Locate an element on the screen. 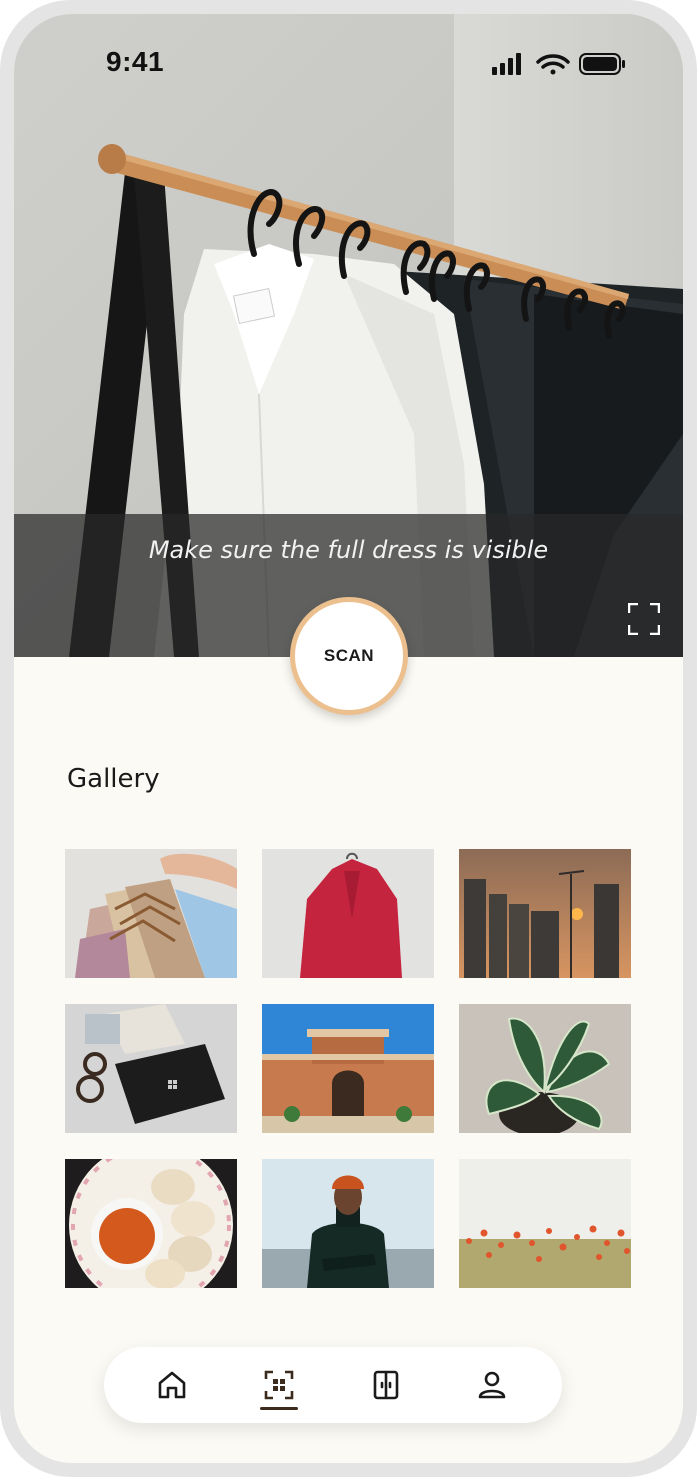 Image resolution: width=697 pixels, height=1477 pixels. status-icons is located at coordinates (558, 64).